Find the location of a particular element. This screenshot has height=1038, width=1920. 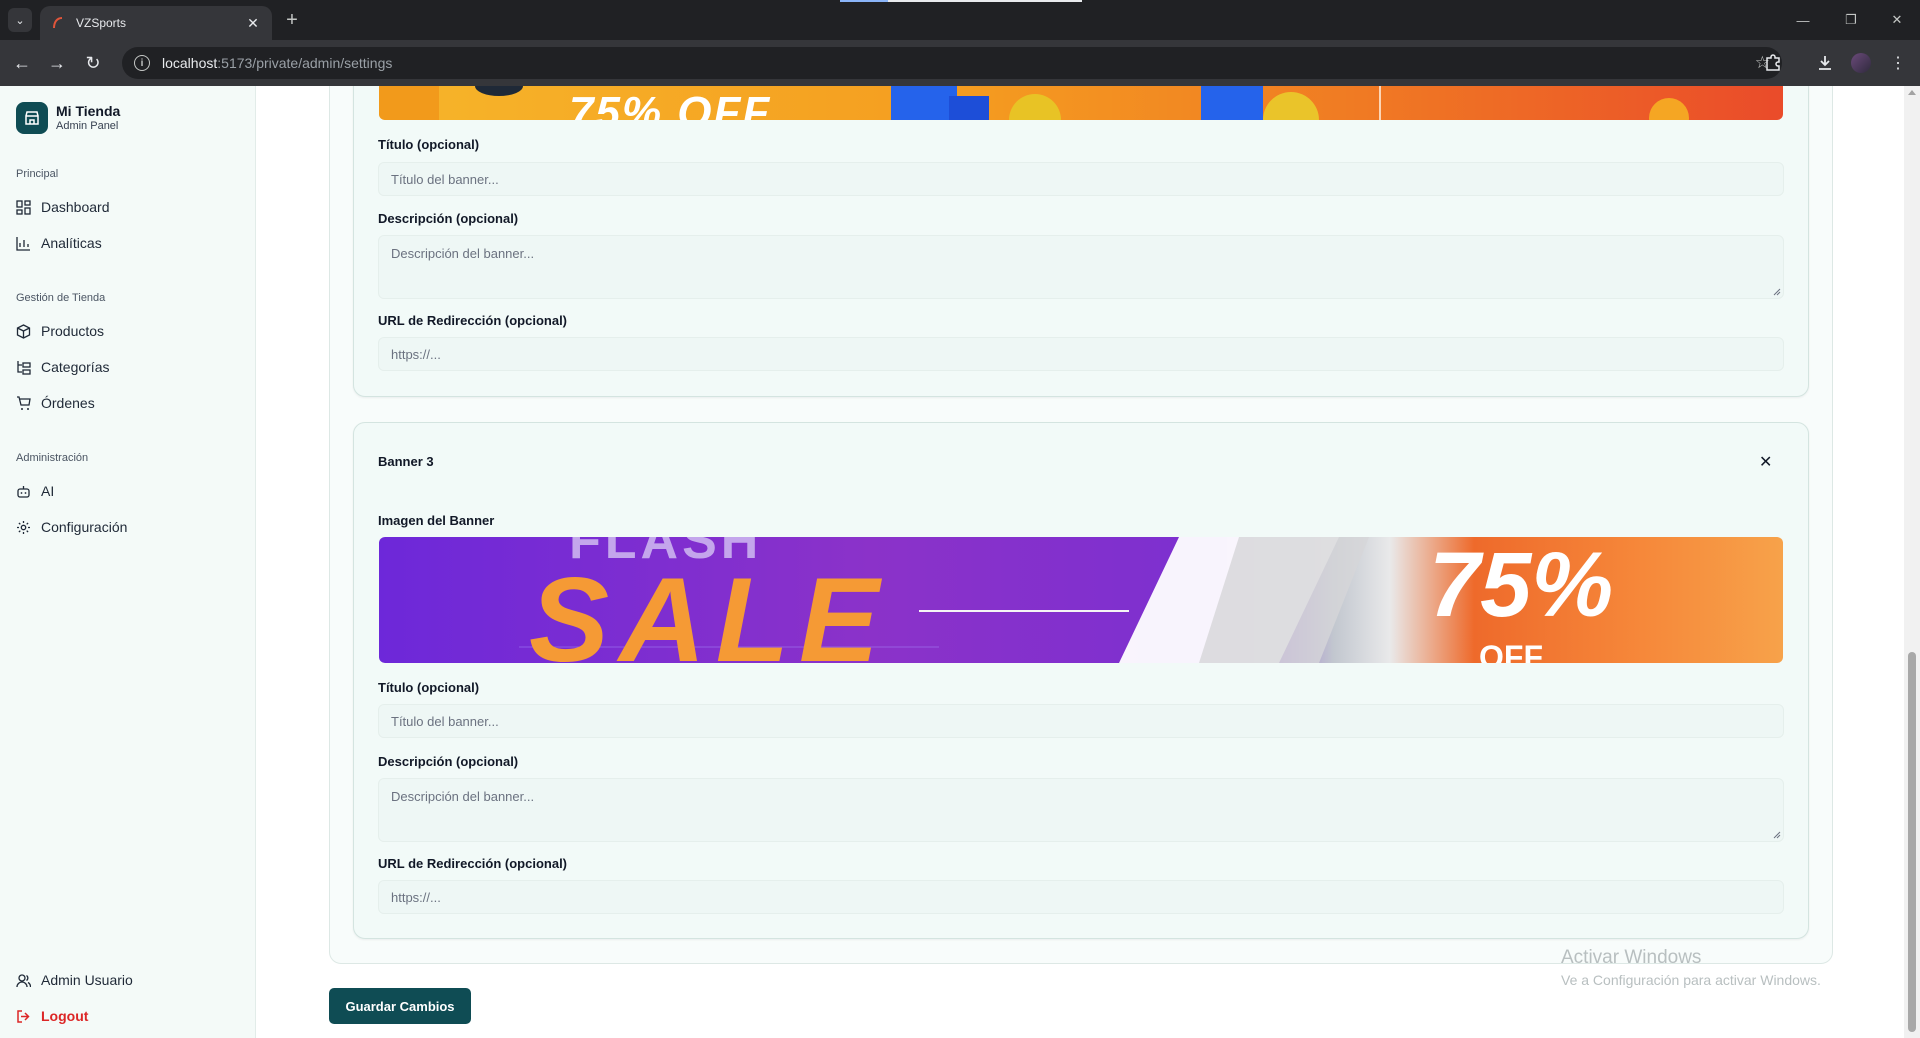

browser-tab: VZSports ✕ is located at coordinates (156, 23).